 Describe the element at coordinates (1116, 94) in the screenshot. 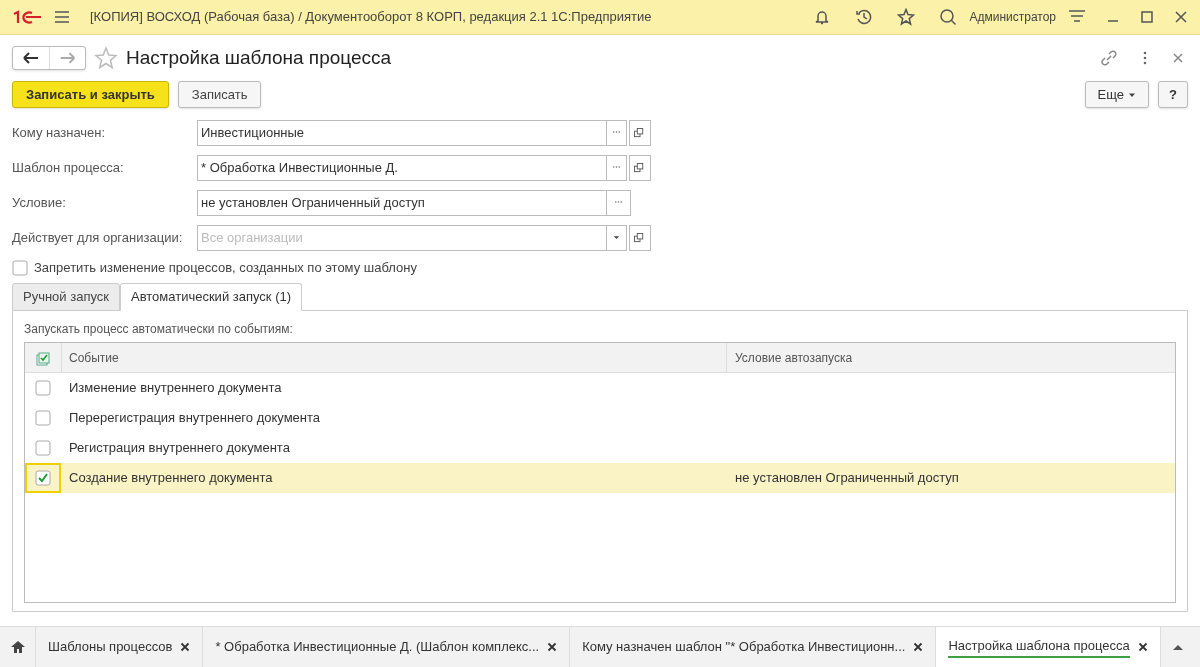

I see `more-button: Еще` at that location.